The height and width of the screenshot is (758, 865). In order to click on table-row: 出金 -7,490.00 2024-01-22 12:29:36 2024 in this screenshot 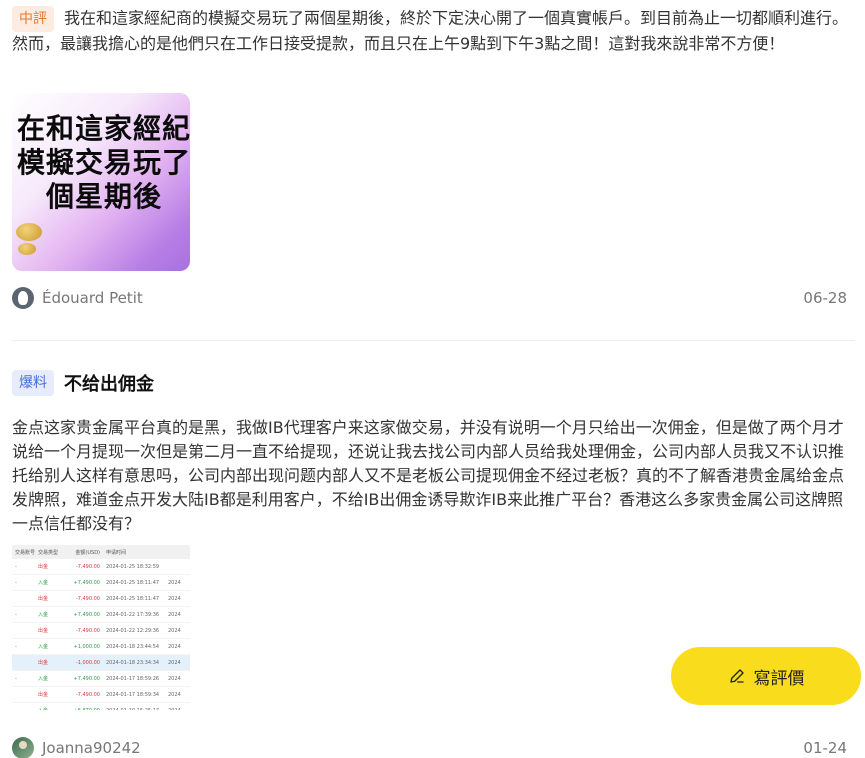, I will do `click(101, 631)`.